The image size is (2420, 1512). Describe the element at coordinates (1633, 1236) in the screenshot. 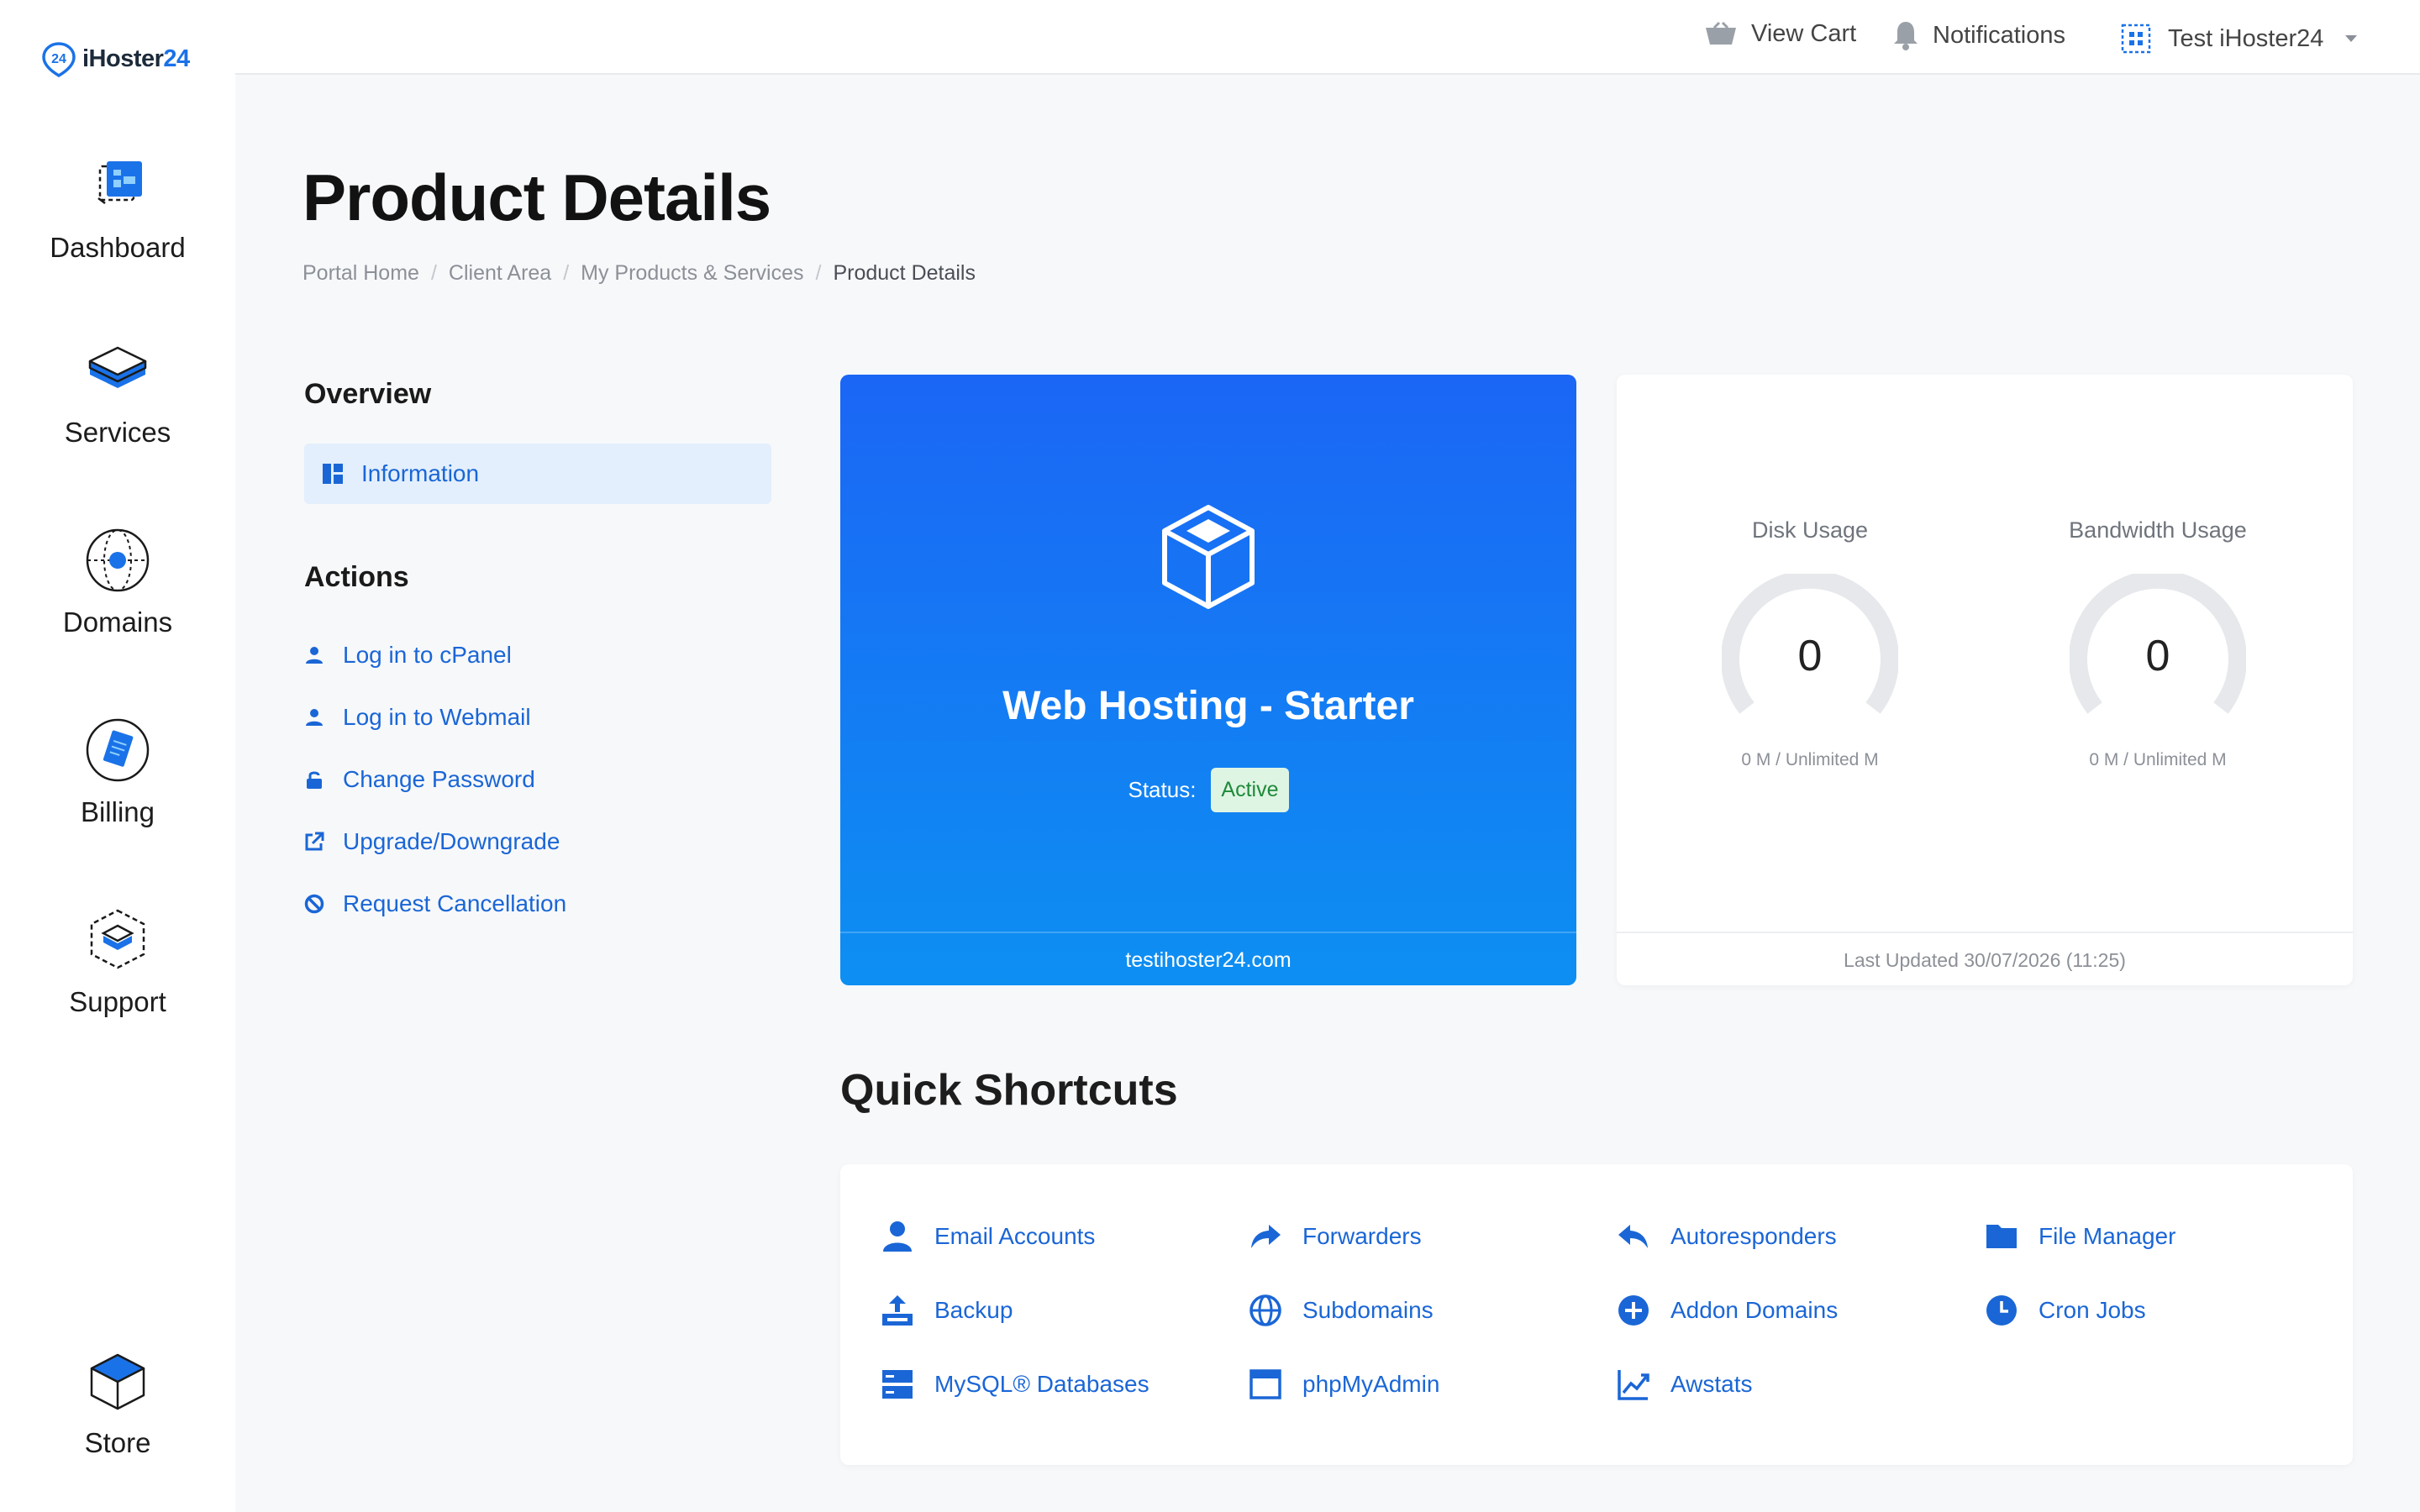

I see `reply-icon` at that location.